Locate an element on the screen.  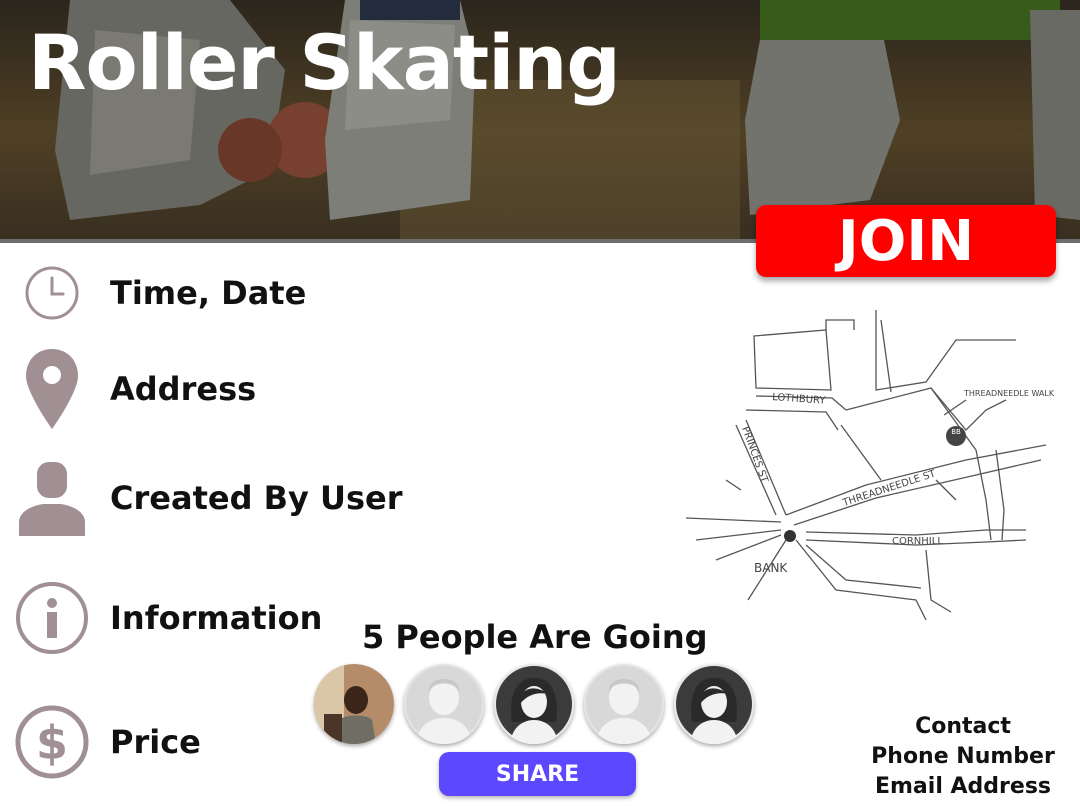
dollar-icon: $ is located at coordinates (52, 742).